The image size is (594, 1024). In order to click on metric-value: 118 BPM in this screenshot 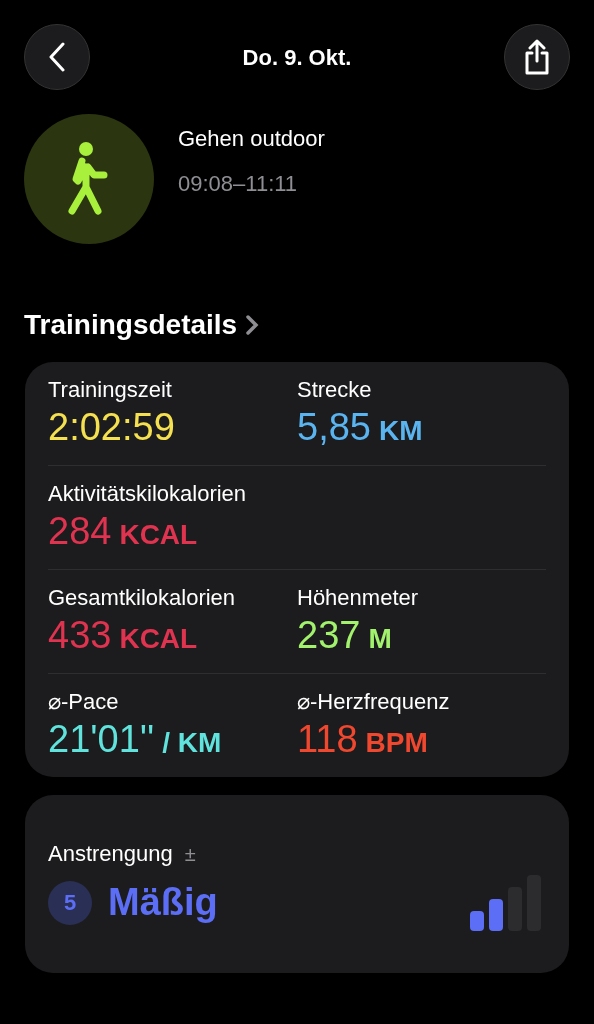, I will do `click(363, 739)`.